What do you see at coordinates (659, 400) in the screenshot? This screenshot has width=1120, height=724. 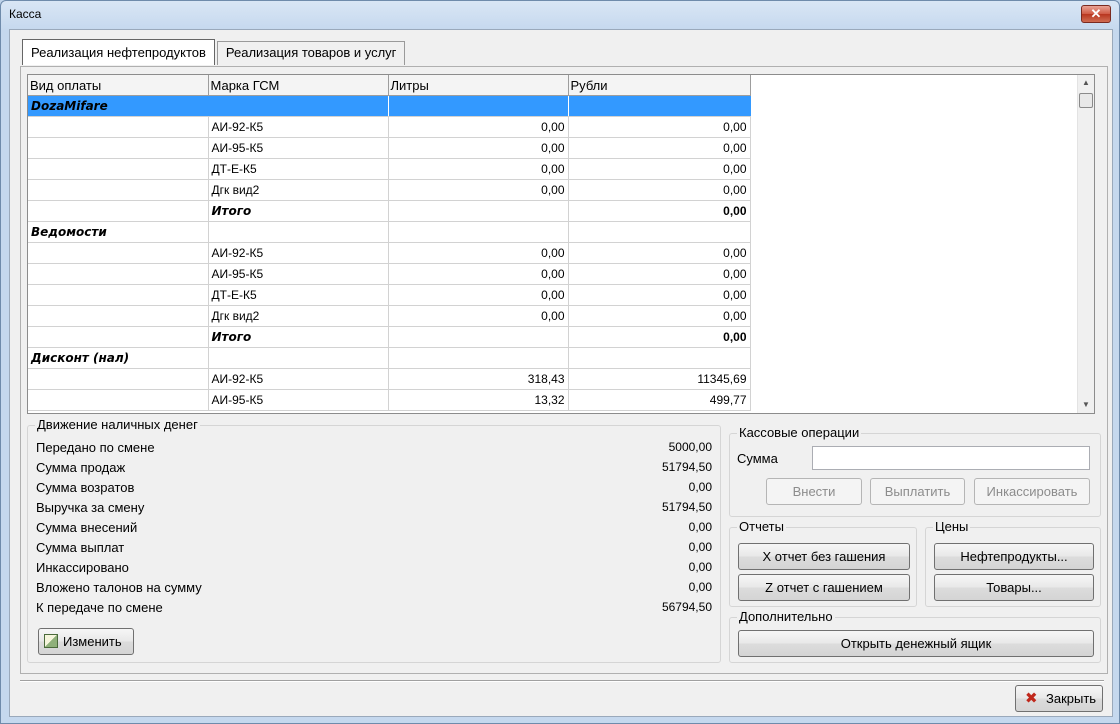 I see `cell-rubles: 499,77` at bounding box center [659, 400].